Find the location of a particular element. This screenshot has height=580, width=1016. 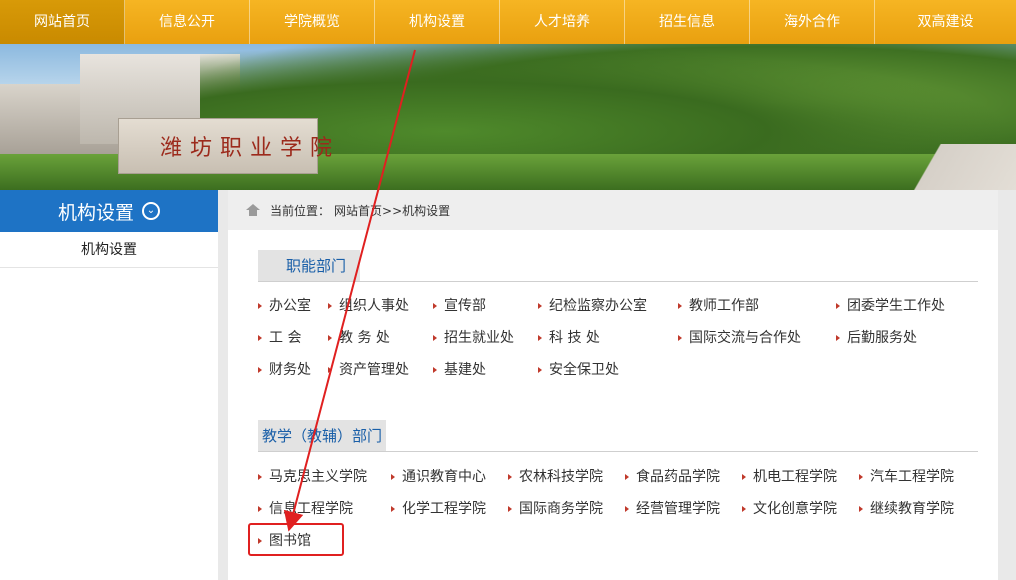

nav-item-admission: 招生信息 is located at coordinates (687, 22).